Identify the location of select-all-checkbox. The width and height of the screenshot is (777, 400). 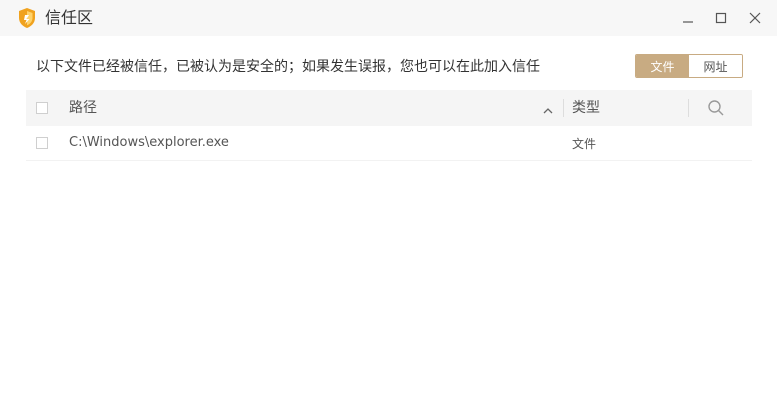
(42, 108).